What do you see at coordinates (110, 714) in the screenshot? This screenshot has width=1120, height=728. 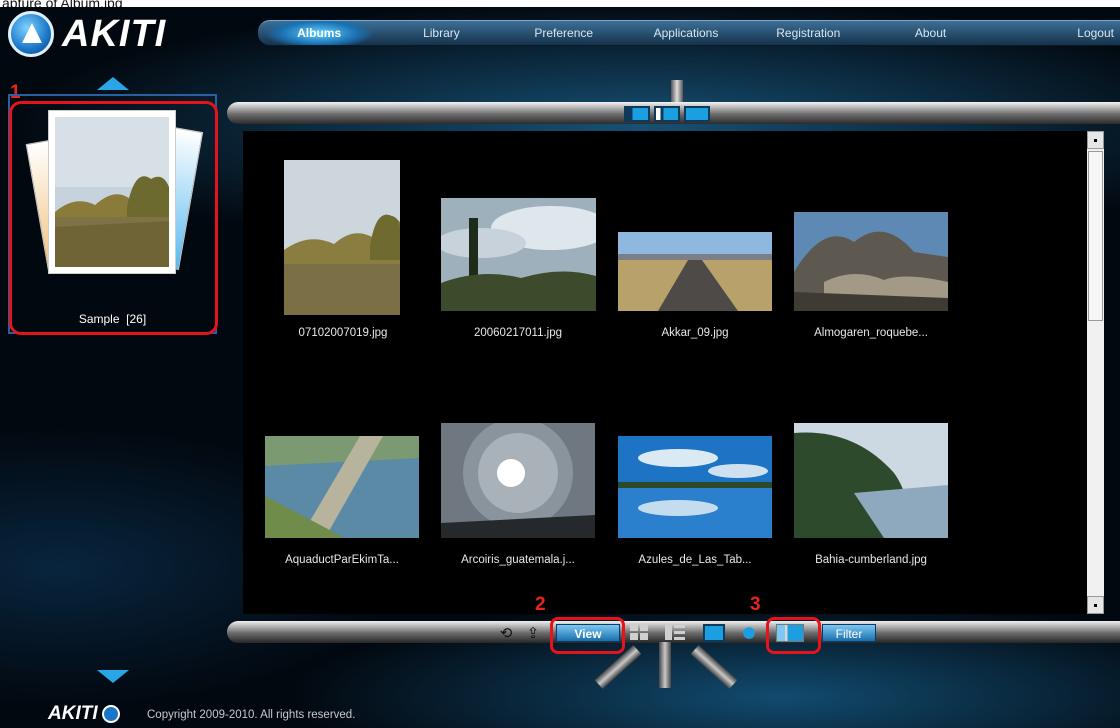 I see `footer-logo-icon` at bounding box center [110, 714].